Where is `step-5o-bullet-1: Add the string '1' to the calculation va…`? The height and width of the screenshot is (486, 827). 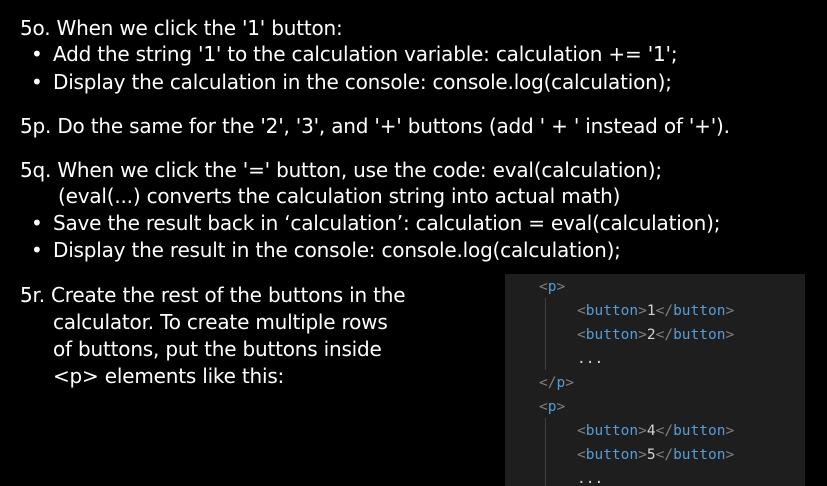
step-5o-bullet-1: Add the string '1' to the calculation va… is located at coordinates (365, 54).